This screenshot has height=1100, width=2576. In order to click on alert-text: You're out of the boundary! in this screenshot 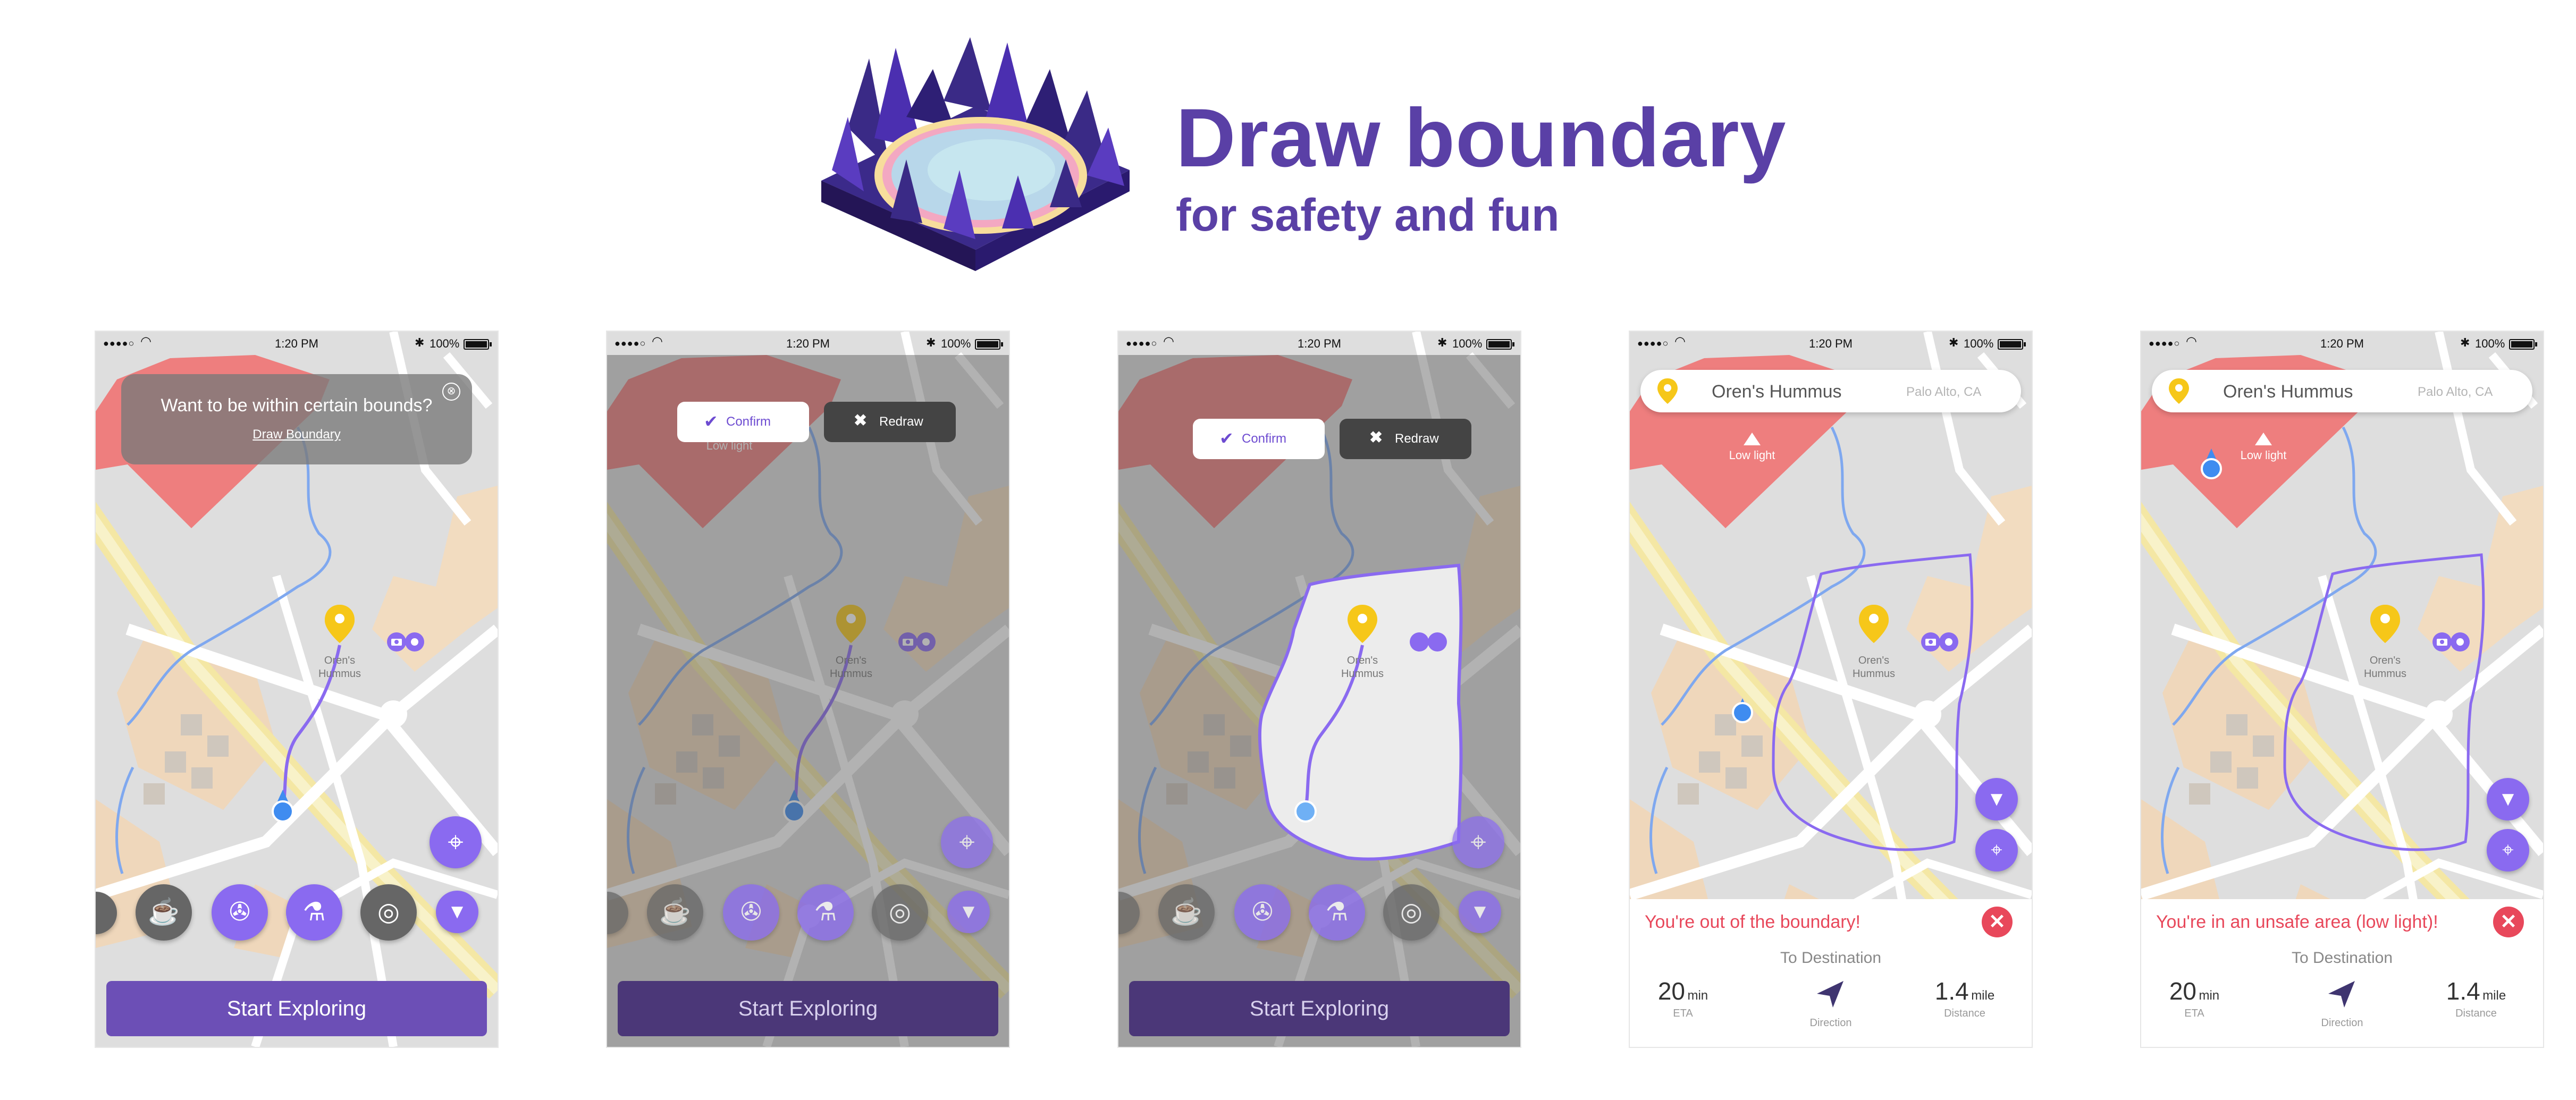, I will do `click(1753, 922)`.